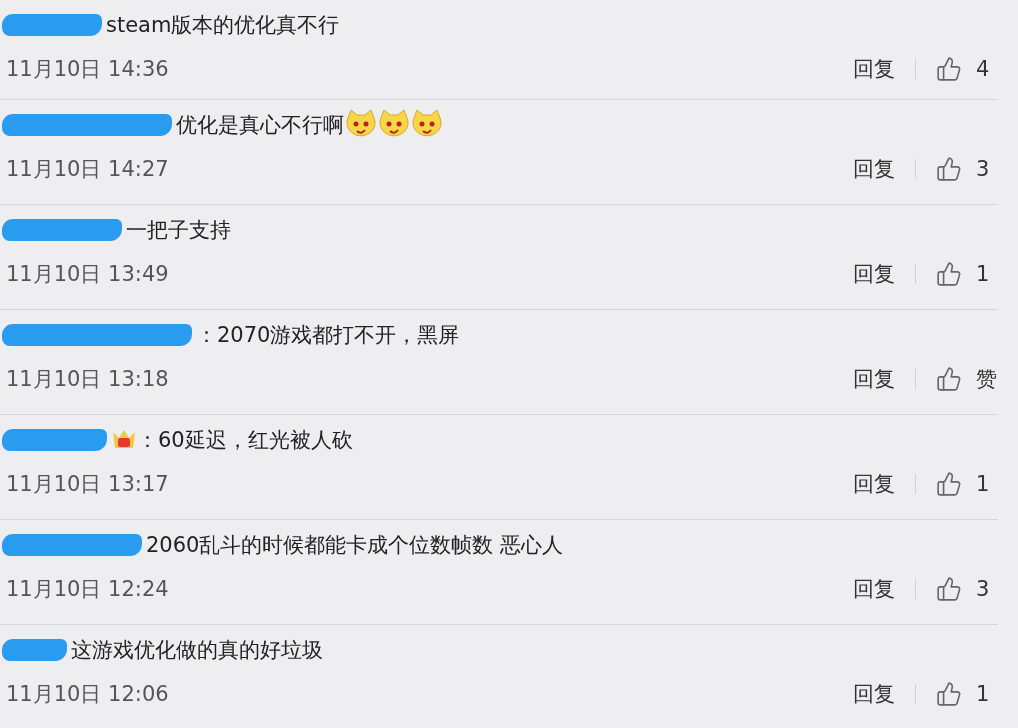 The height and width of the screenshot is (728, 1018). I want to click on comment-text: 这游戏优化做的真的好垃圾, so click(197, 650).